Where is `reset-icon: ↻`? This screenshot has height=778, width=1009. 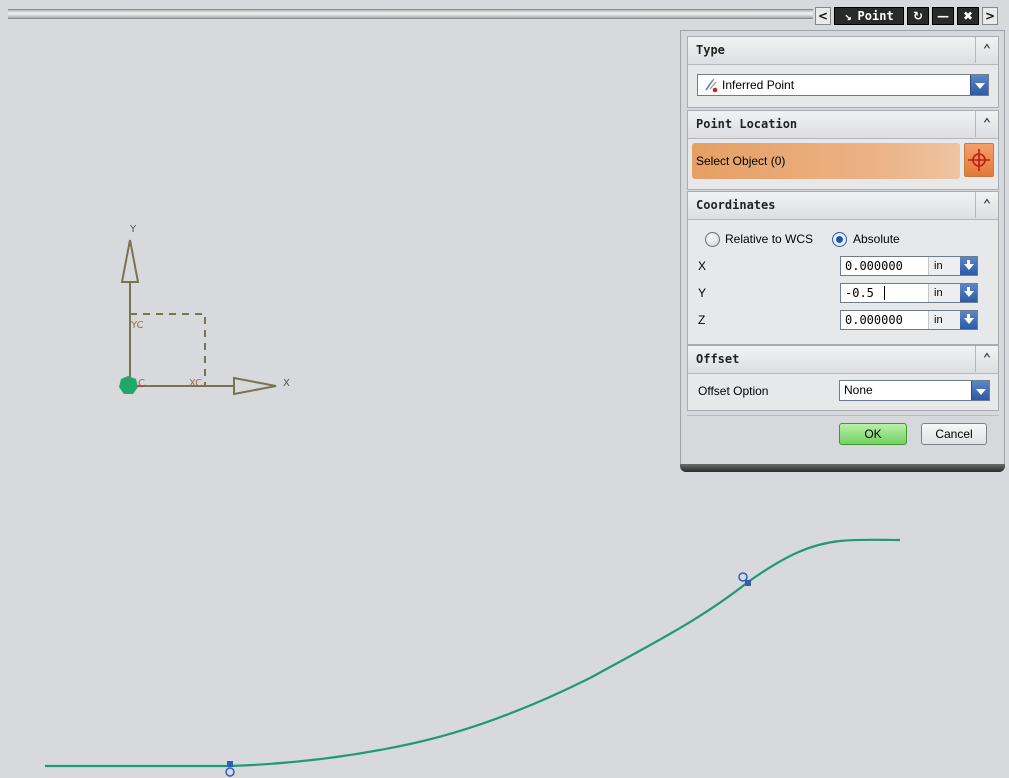 reset-icon: ↻ is located at coordinates (918, 16).